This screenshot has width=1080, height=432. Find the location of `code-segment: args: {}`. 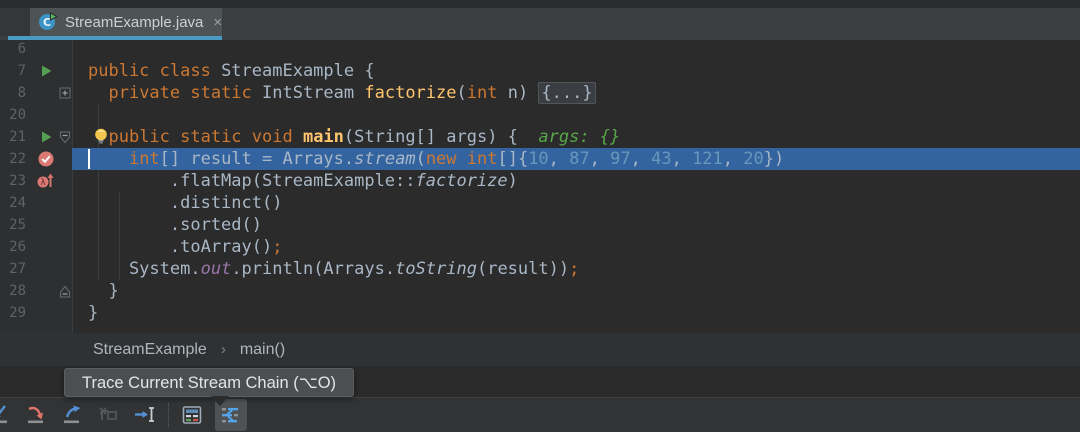

code-segment: args: {} is located at coordinates (579, 137).